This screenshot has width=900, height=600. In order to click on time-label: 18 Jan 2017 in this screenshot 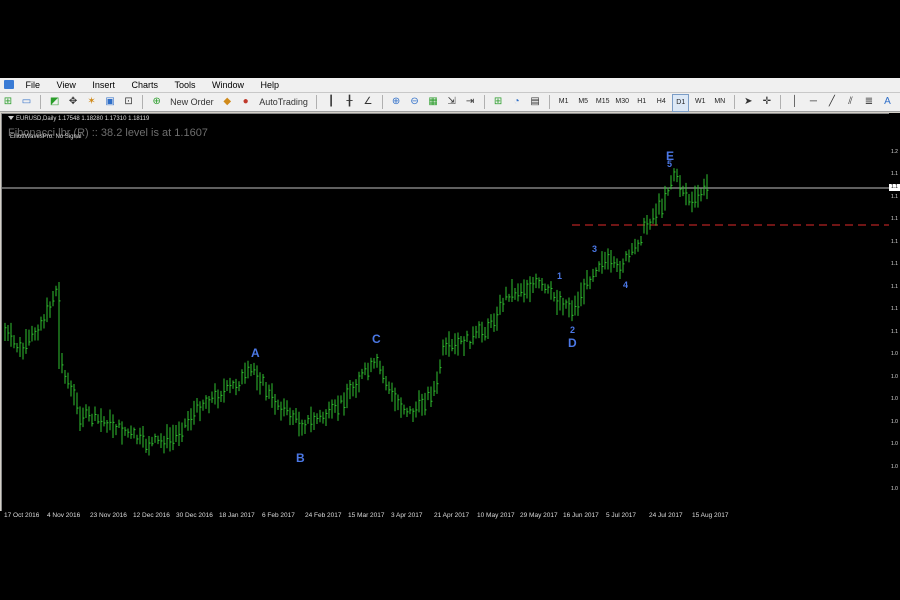, I will do `click(237, 515)`.